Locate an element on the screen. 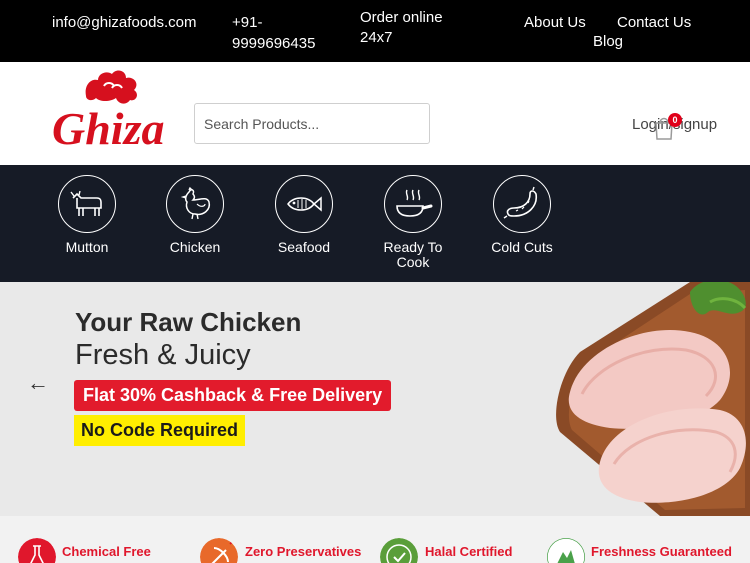 The width and height of the screenshot is (750, 563). category-ready-to-cook: Ready To Cook is located at coordinates (413, 222).